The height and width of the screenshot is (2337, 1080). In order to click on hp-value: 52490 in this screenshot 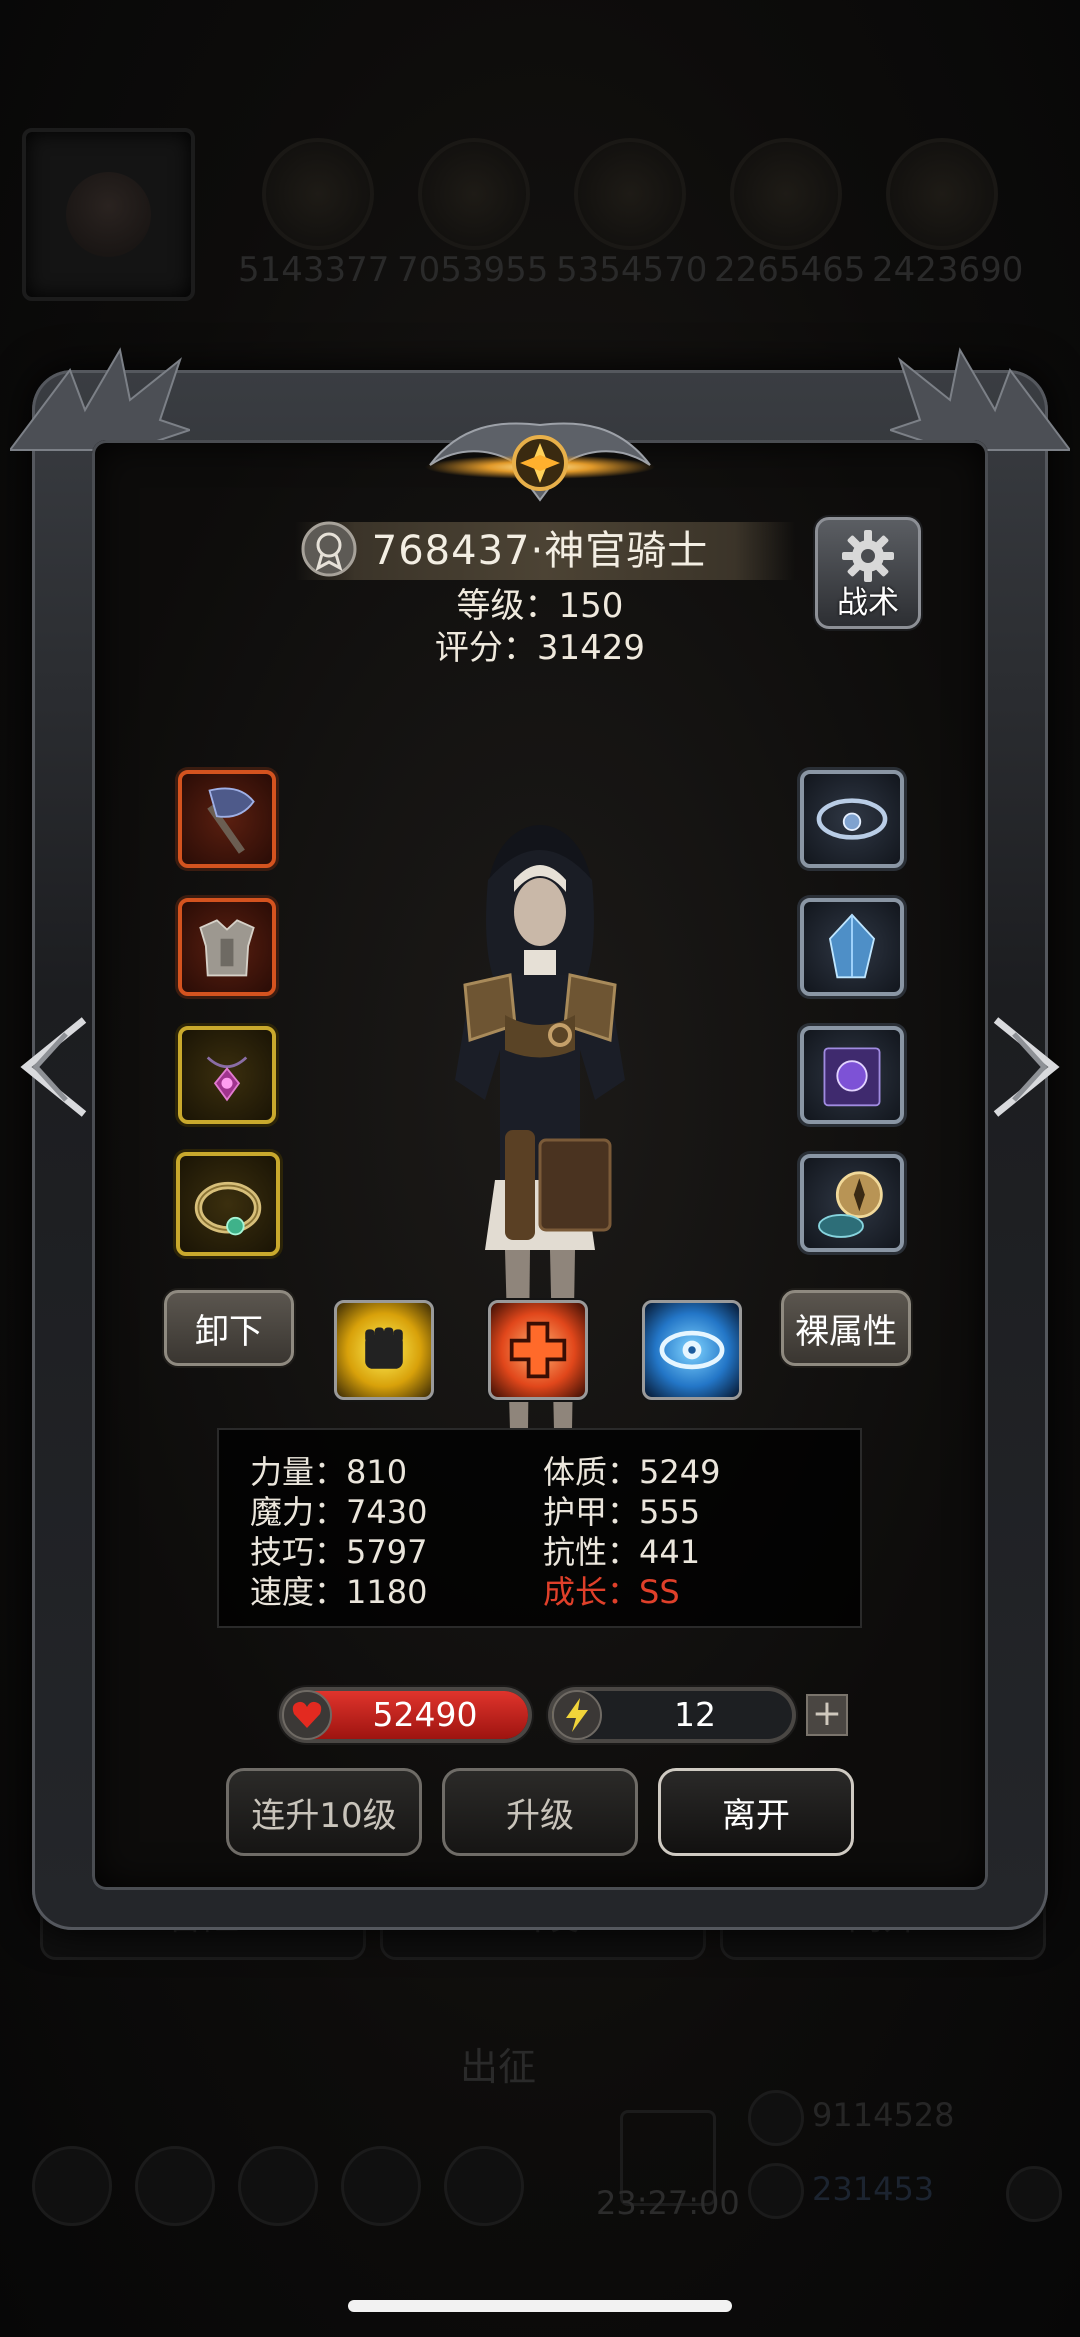, I will do `click(425, 1714)`.